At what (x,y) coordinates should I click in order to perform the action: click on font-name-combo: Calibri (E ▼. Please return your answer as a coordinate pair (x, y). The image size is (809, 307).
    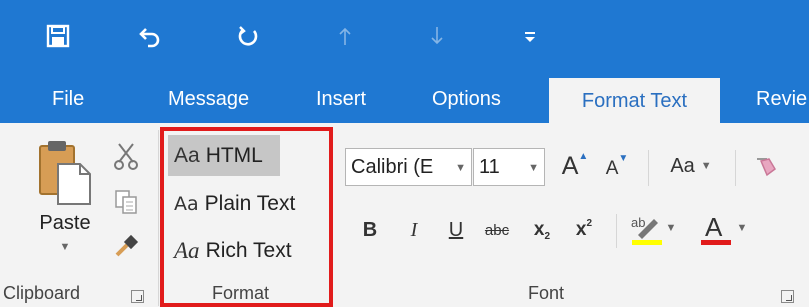
    Looking at the image, I should click on (408, 167).